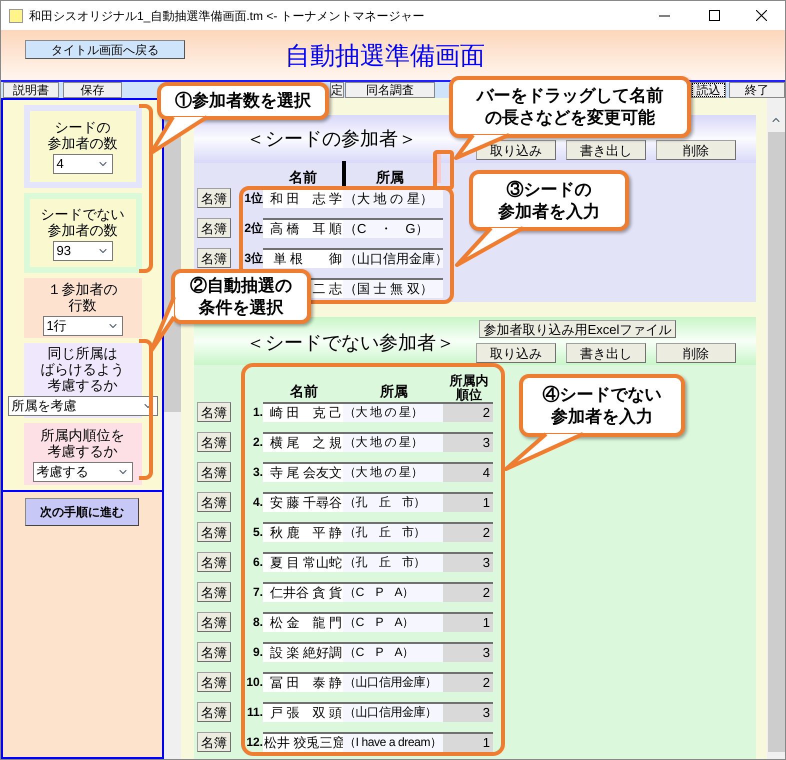 This screenshot has width=786, height=760. I want to click on drag-handle, so click(344, 174).